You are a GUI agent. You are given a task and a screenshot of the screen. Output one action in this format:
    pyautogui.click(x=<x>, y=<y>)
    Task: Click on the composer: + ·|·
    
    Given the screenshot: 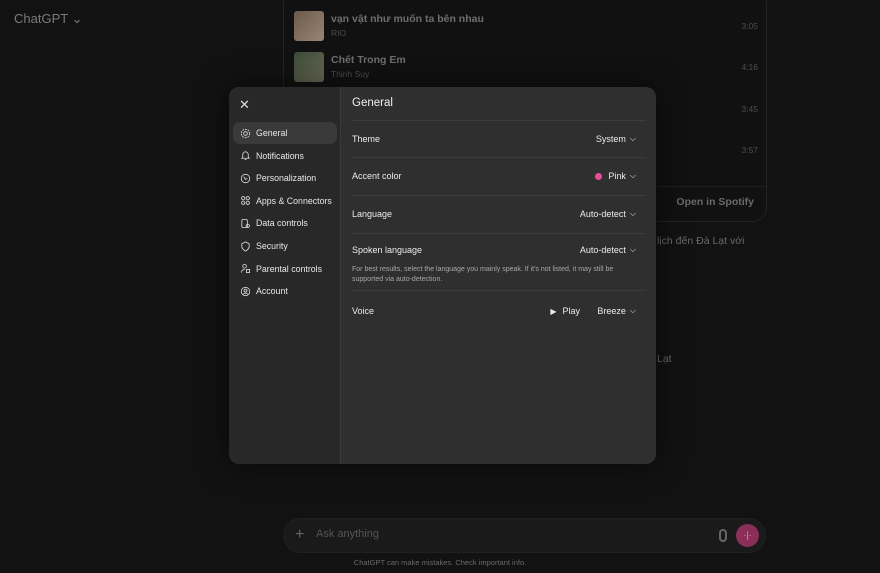 What is the action you would take?
    pyautogui.click(x=524, y=535)
    